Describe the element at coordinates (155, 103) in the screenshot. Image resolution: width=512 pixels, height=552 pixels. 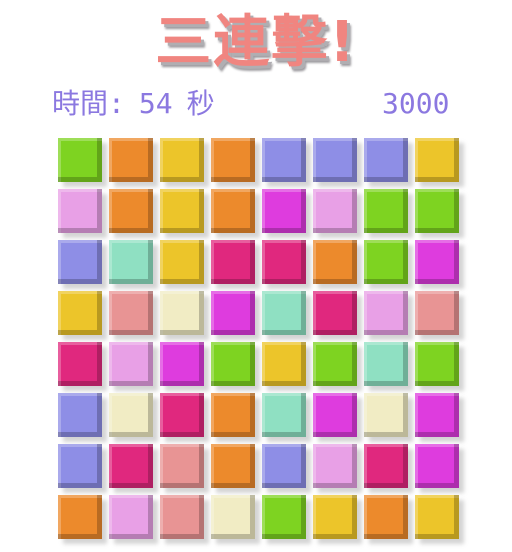
I see `timer-value: 54` at that location.